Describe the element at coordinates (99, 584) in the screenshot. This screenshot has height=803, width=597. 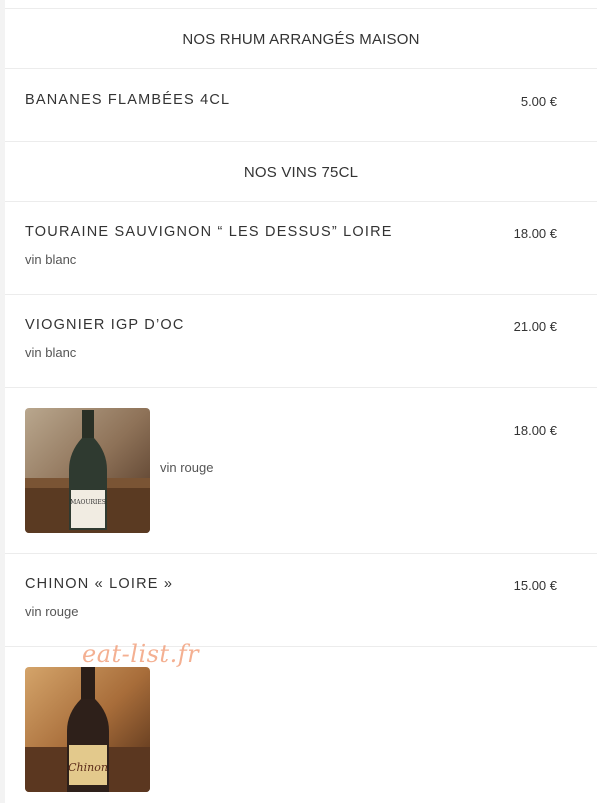
I see `item-name: CHINON « LOIRE »` at that location.